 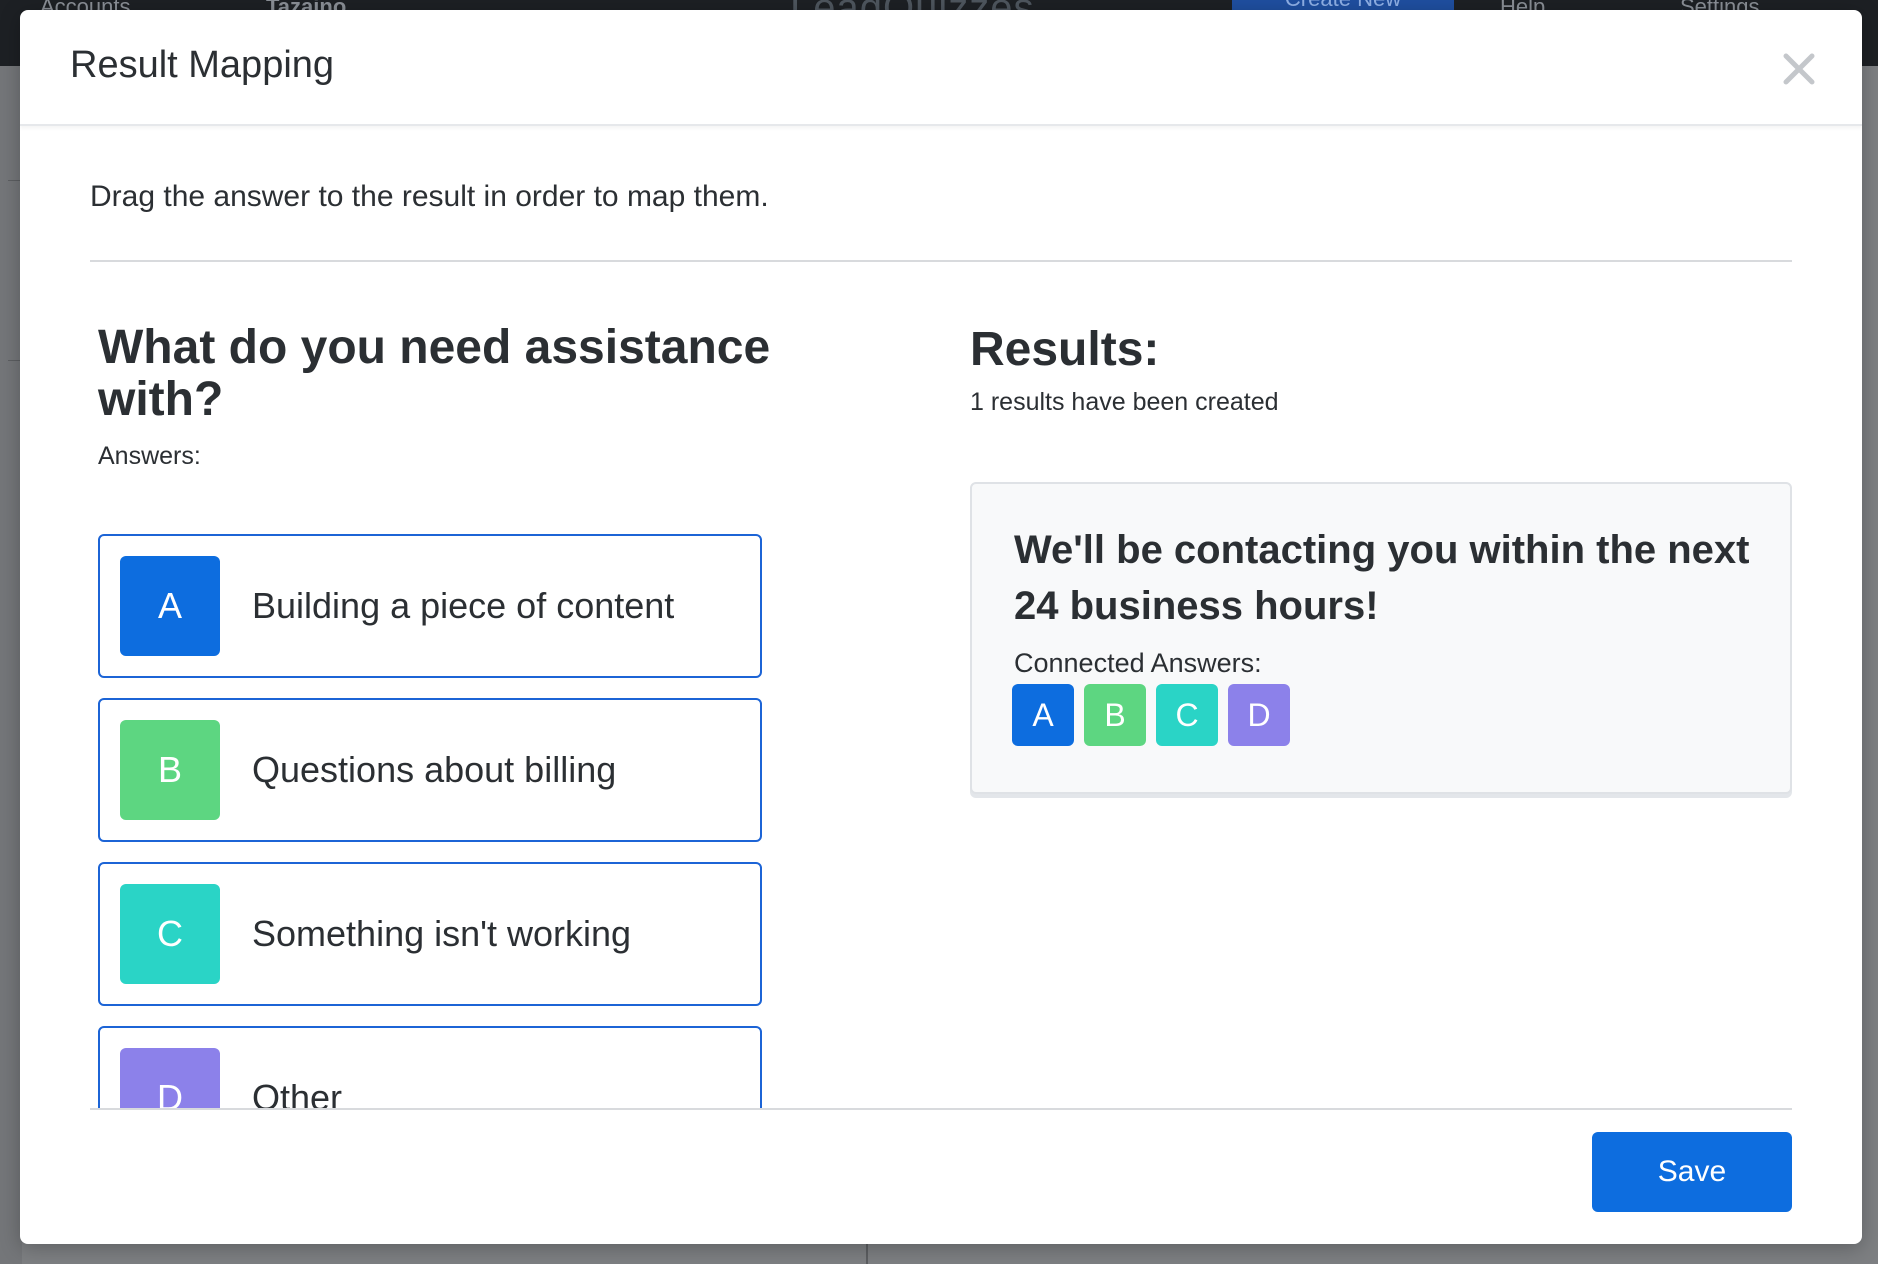 I want to click on answer-text: Other, so click(x=297, y=1092).